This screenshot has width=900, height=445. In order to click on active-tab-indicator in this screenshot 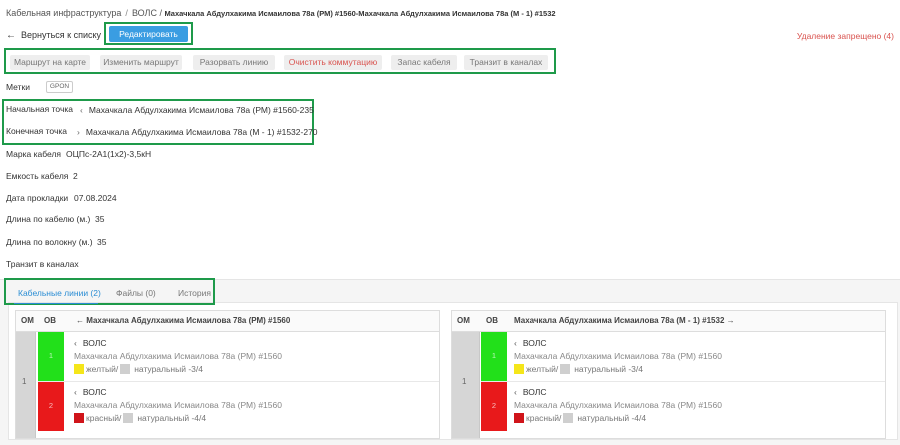, I will do `click(56, 303)`.